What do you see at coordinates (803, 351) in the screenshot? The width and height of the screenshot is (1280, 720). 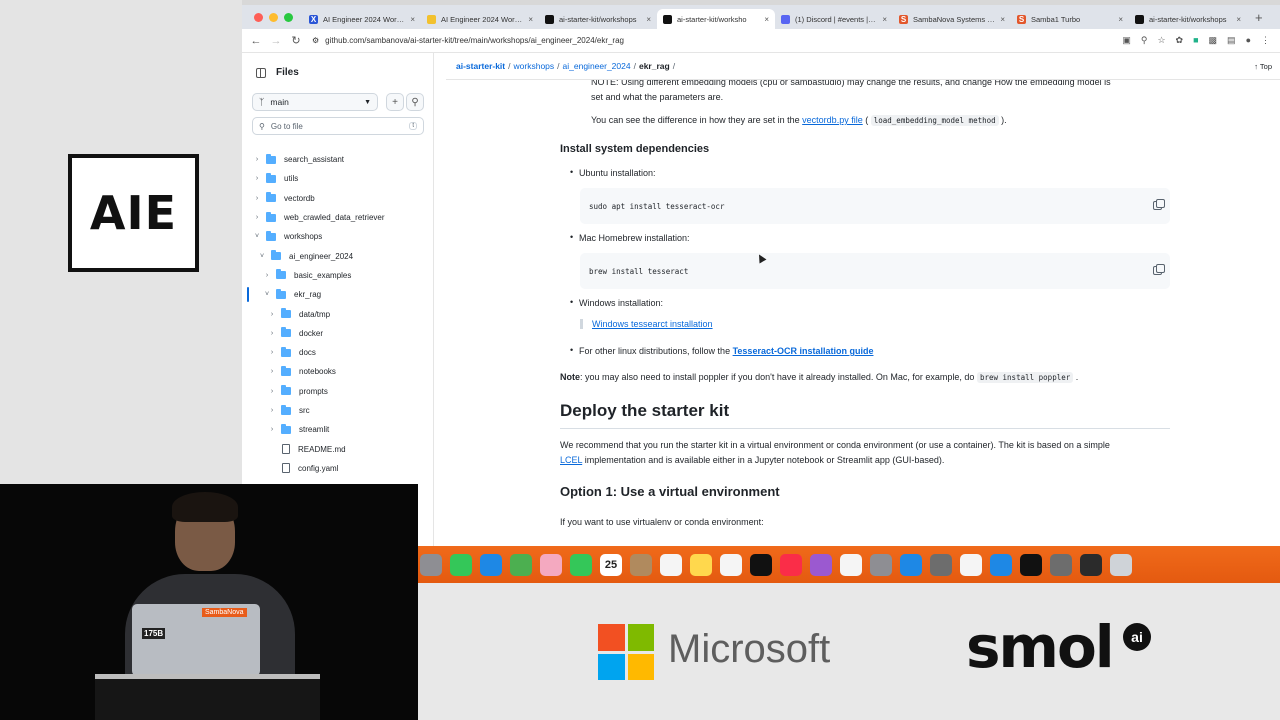 I see `tesseract-guide-link: Tesseract-OCR installation guide` at bounding box center [803, 351].